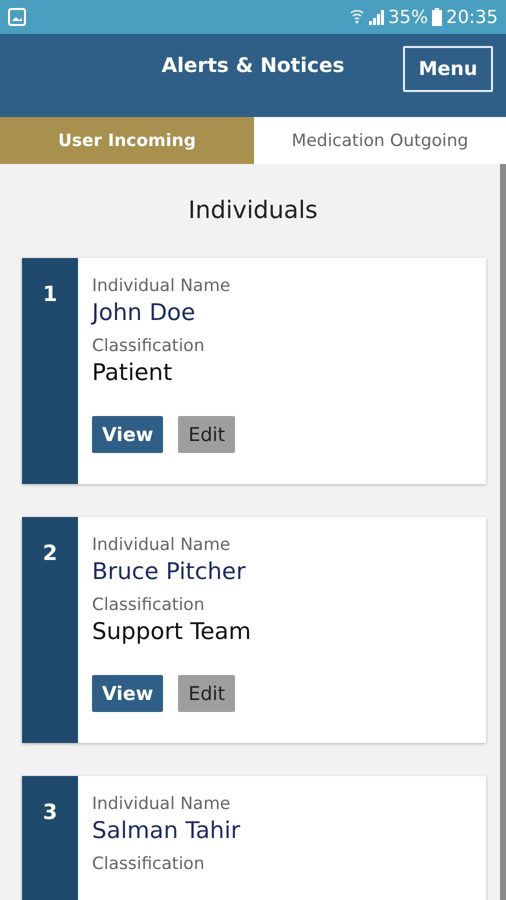 The width and height of the screenshot is (506, 900). Describe the element at coordinates (166, 831) in the screenshot. I see `individual-name: Salman Tahir` at that location.